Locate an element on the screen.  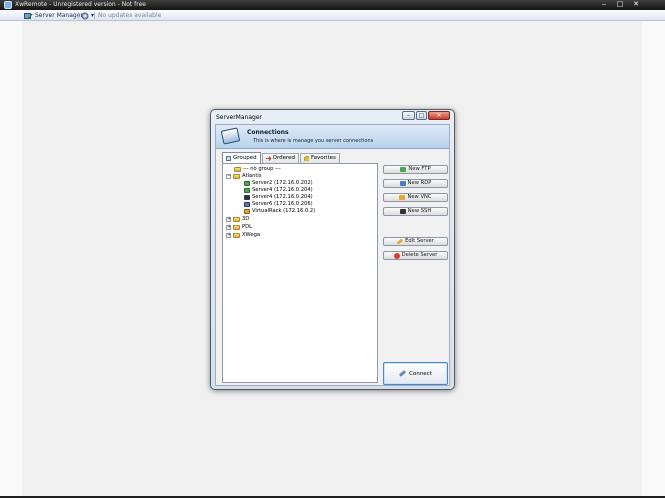
delete-icon is located at coordinates (396, 255).